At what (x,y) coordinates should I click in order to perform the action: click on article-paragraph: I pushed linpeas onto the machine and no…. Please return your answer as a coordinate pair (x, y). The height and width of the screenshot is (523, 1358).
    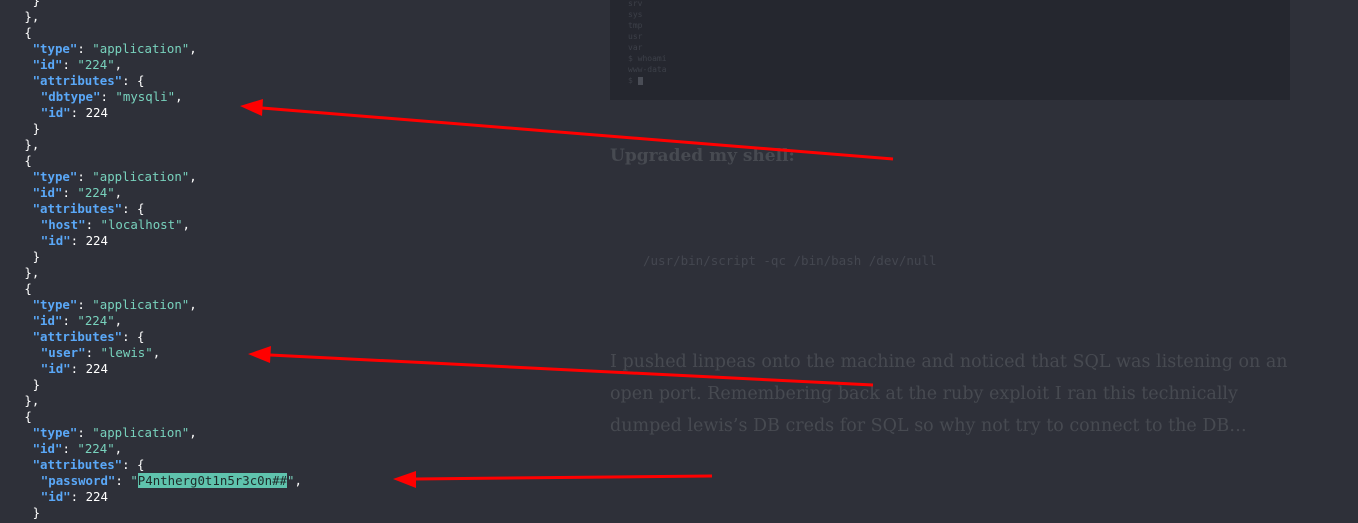
    Looking at the image, I should click on (955, 394).